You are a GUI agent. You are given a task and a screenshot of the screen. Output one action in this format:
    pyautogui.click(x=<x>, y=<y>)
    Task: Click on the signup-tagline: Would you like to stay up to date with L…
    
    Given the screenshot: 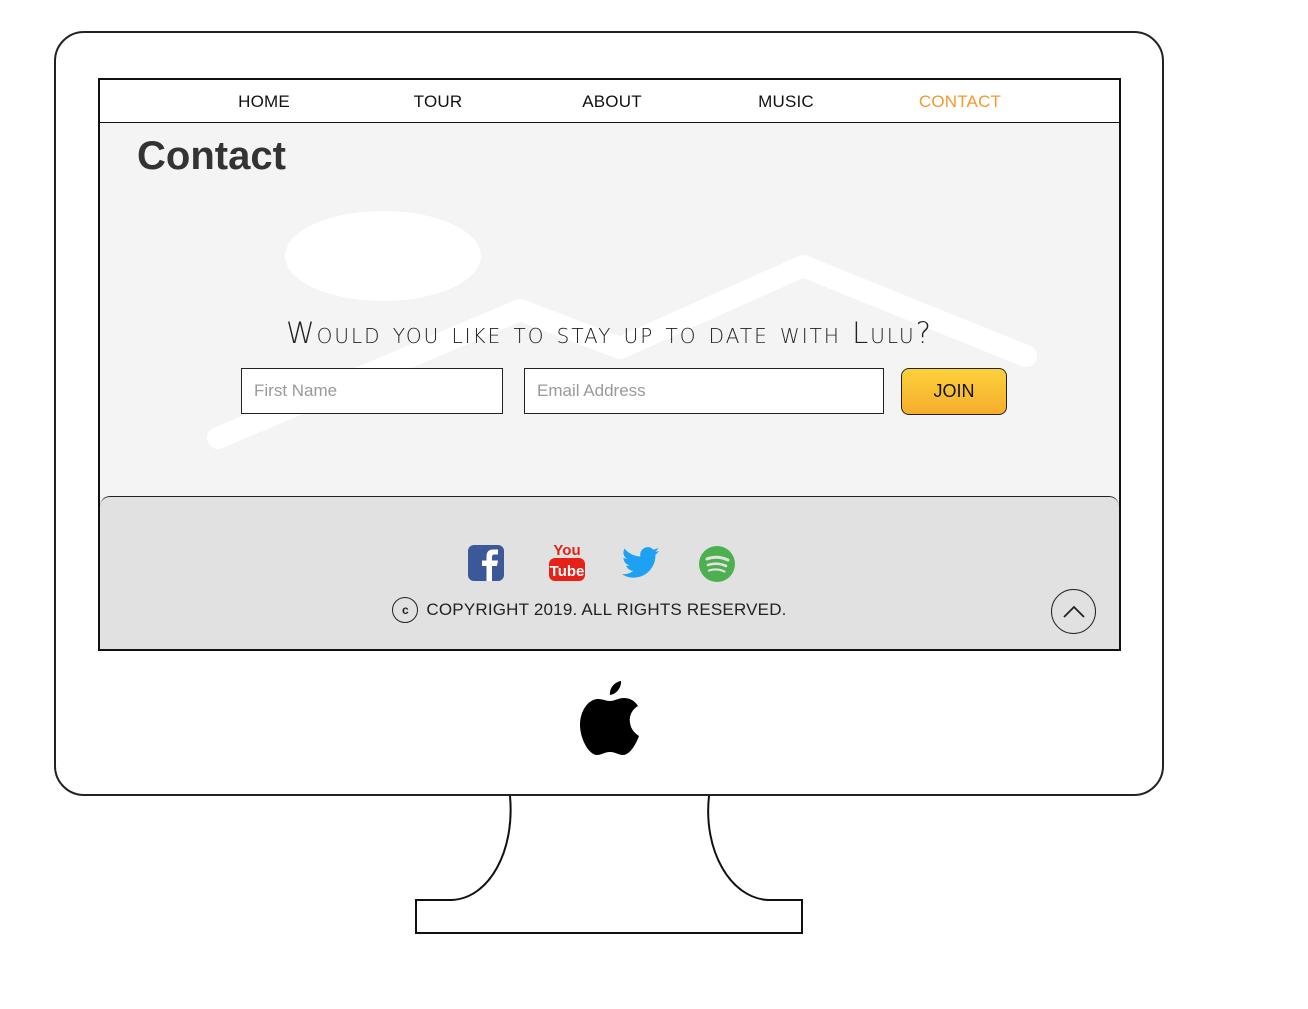 What is the action you would take?
    pyautogui.click(x=609, y=333)
    